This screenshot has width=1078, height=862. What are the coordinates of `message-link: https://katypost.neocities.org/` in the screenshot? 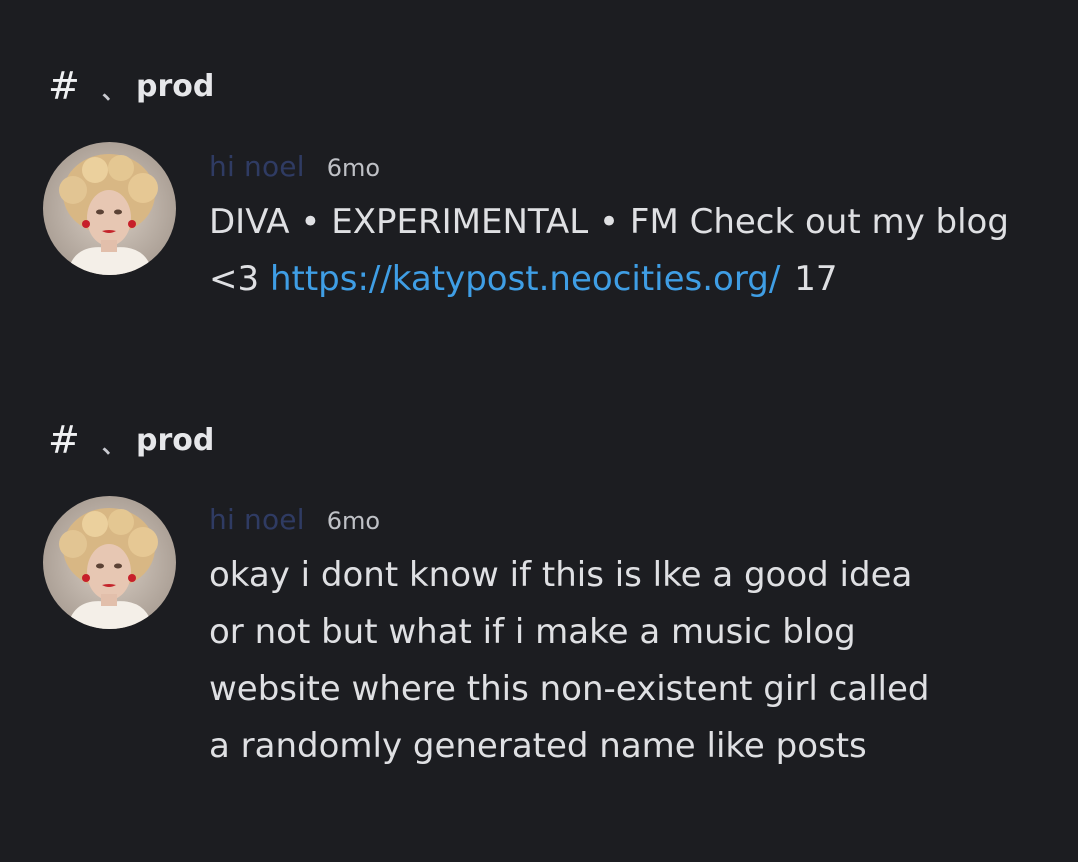 It's located at (525, 279).